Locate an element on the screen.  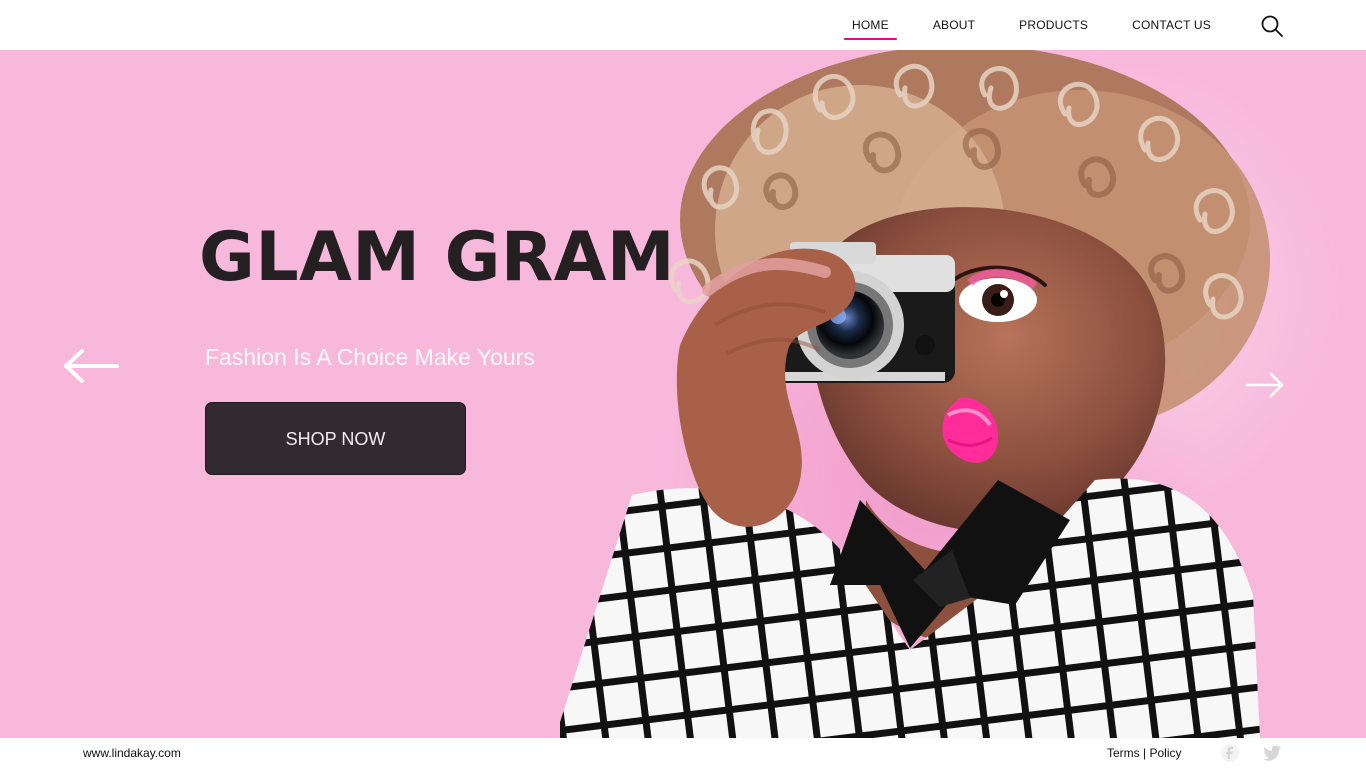
shop-now-button: SHOP NOW is located at coordinates (335, 438).